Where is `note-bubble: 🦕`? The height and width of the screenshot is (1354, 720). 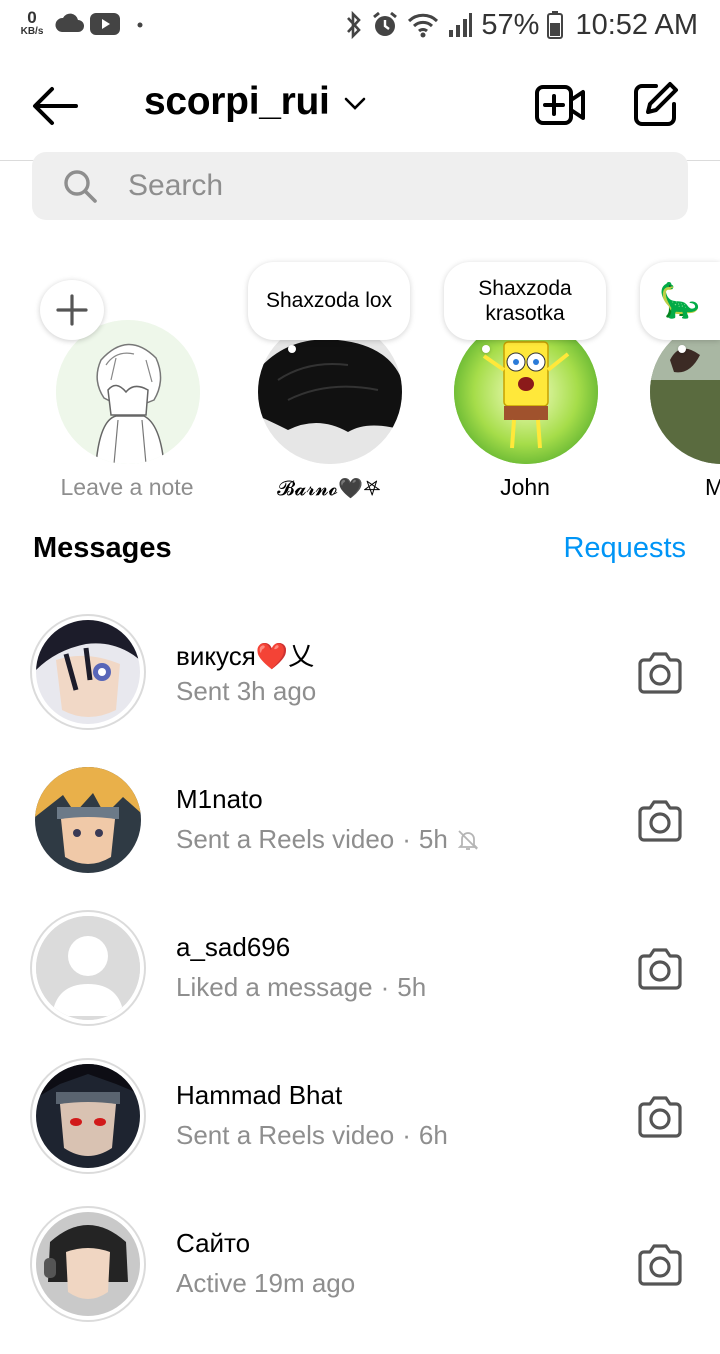
note-bubble: 🦕 is located at coordinates (680, 301).